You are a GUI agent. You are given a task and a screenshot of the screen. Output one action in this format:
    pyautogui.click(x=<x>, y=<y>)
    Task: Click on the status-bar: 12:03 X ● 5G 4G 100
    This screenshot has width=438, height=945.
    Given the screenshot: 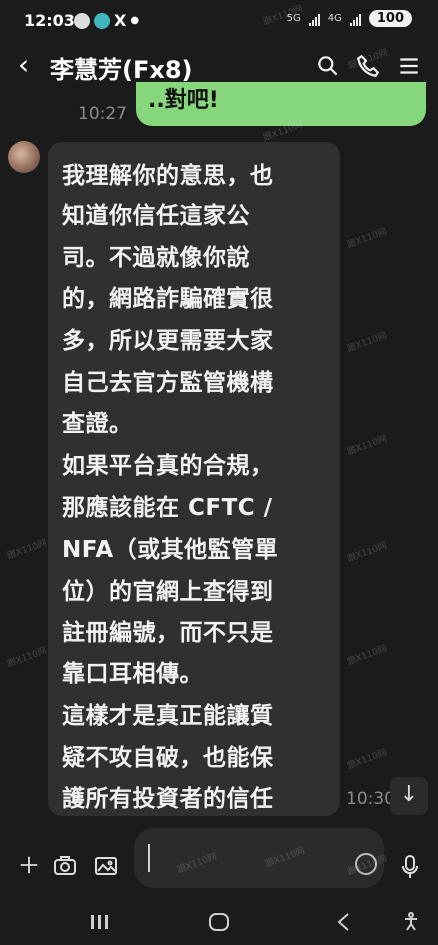 What is the action you would take?
    pyautogui.click(x=219, y=20)
    